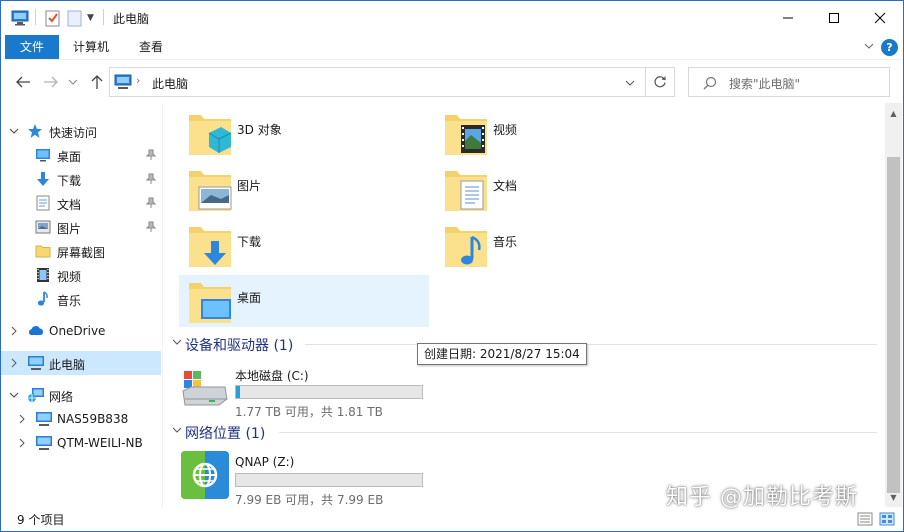 The width and height of the screenshot is (904, 532). I want to click on recent-locations-chevron-icon, so click(73, 82).